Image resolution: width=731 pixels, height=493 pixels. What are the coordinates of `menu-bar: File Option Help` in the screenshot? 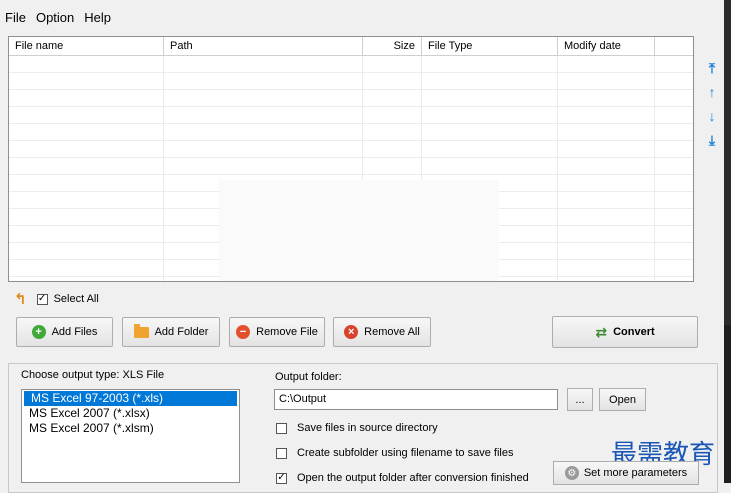 It's located at (58, 18).